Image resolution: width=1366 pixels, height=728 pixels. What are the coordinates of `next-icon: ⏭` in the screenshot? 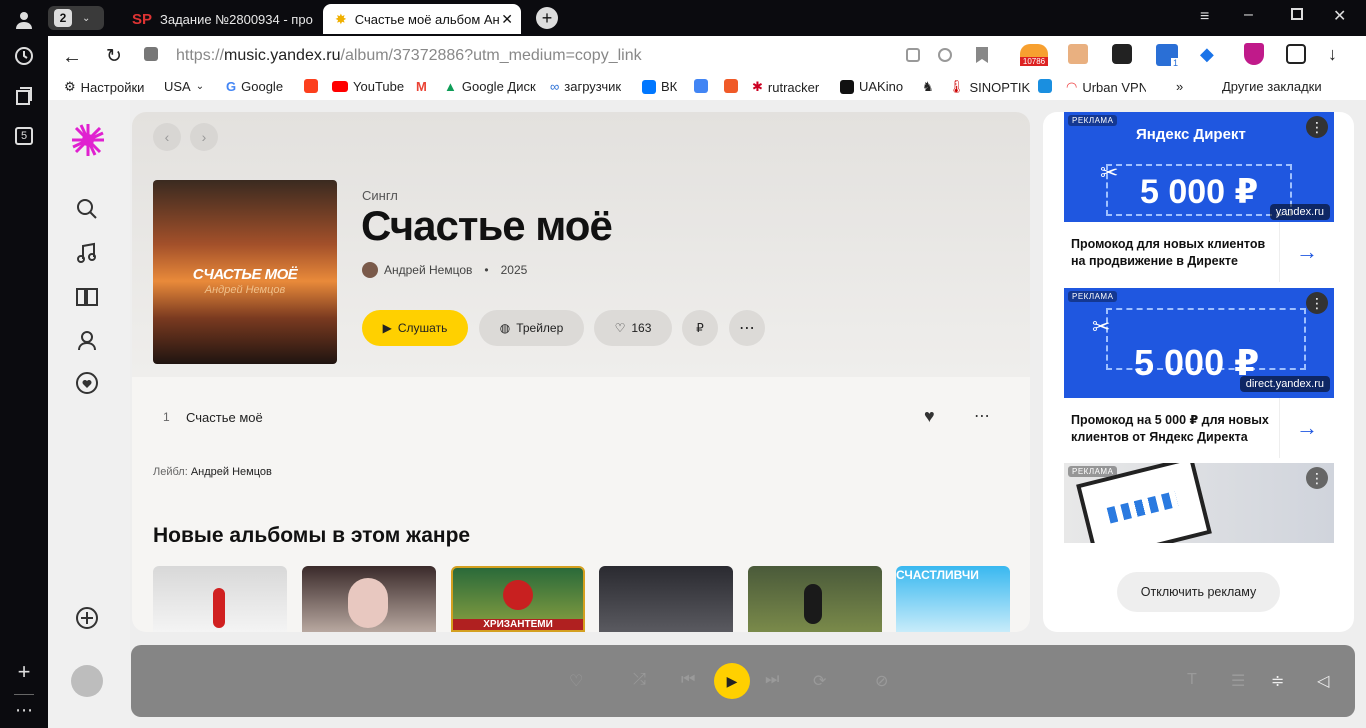 It's located at (775, 681).